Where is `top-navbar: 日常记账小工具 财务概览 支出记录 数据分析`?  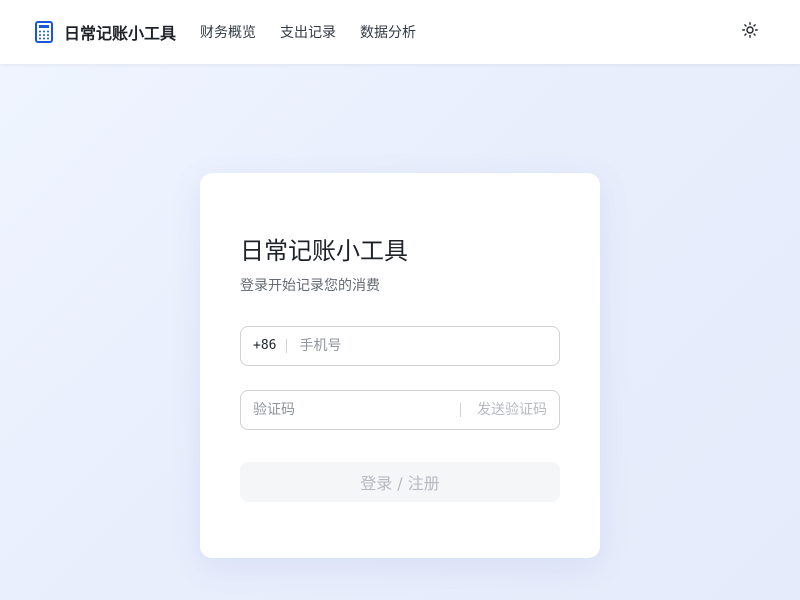
top-navbar: 日常记账小工具 财务概览 支出记录 数据分析 is located at coordinates (400, 32).